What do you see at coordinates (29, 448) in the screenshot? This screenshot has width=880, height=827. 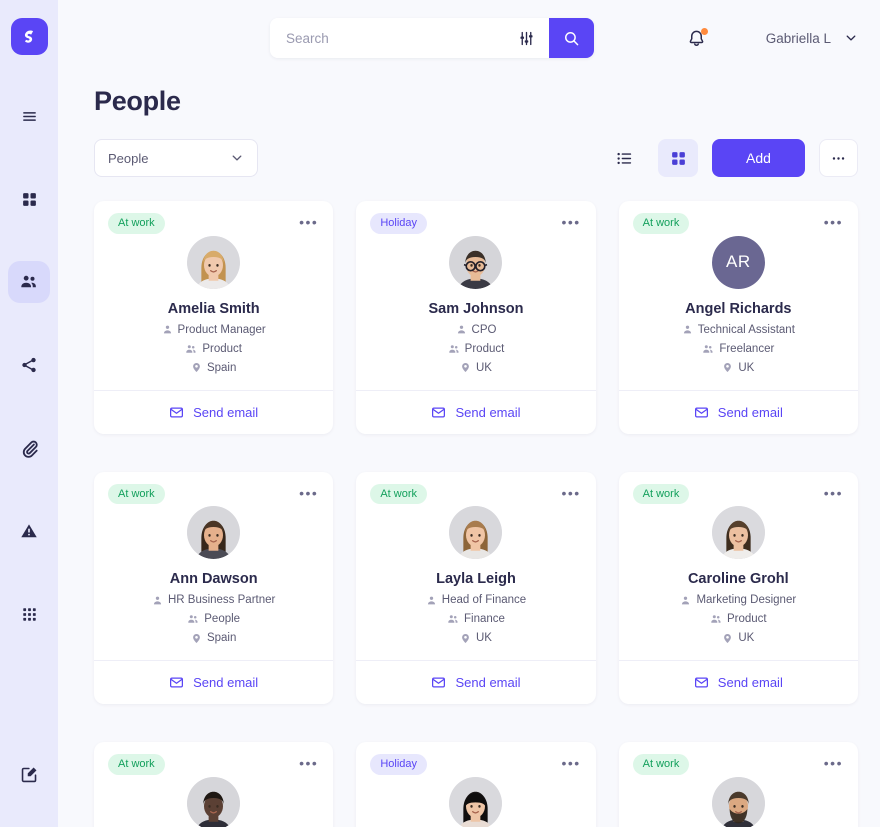 I see `sidebar-item-attachments` at bounding box center [29, 448].